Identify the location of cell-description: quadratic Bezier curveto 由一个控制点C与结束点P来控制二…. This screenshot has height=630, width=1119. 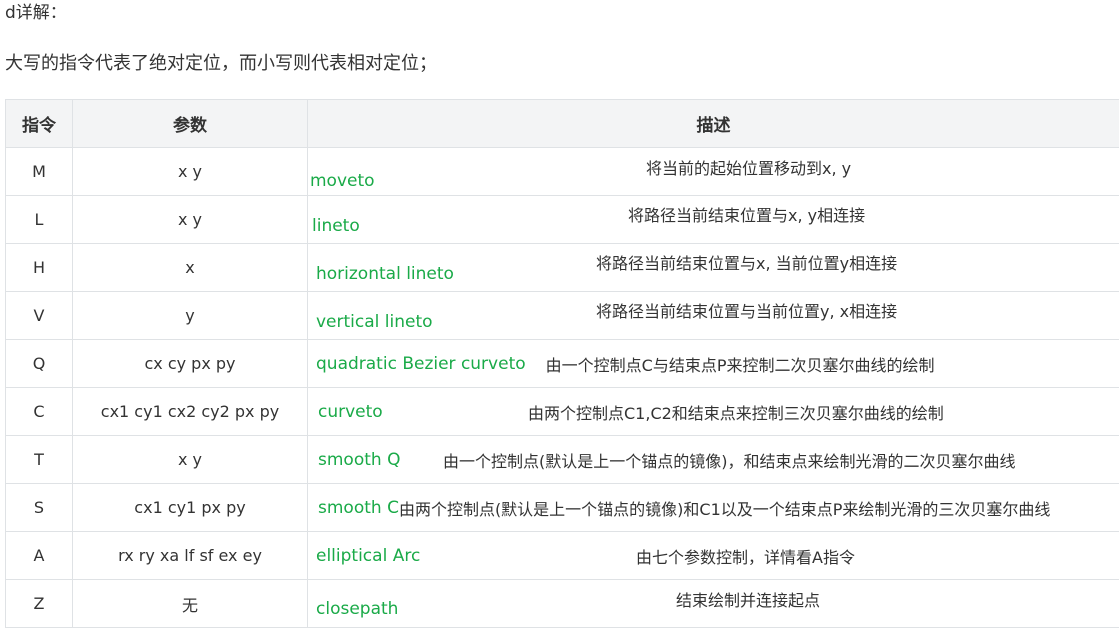
(713, 363).